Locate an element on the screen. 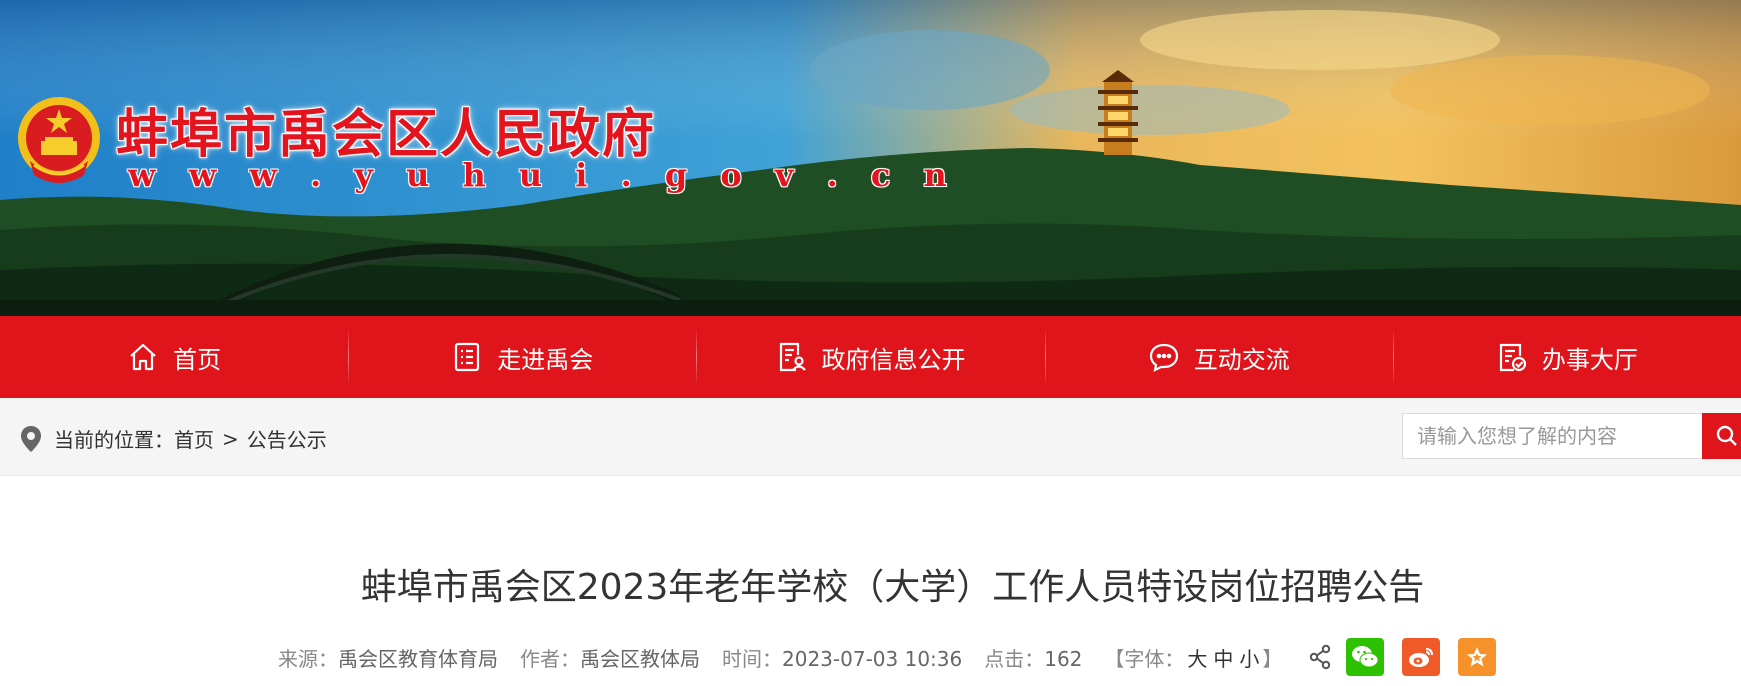 This screenshot has width=1741, height=686. meta-source-label: 来源： is located at coordinates (308, 658).